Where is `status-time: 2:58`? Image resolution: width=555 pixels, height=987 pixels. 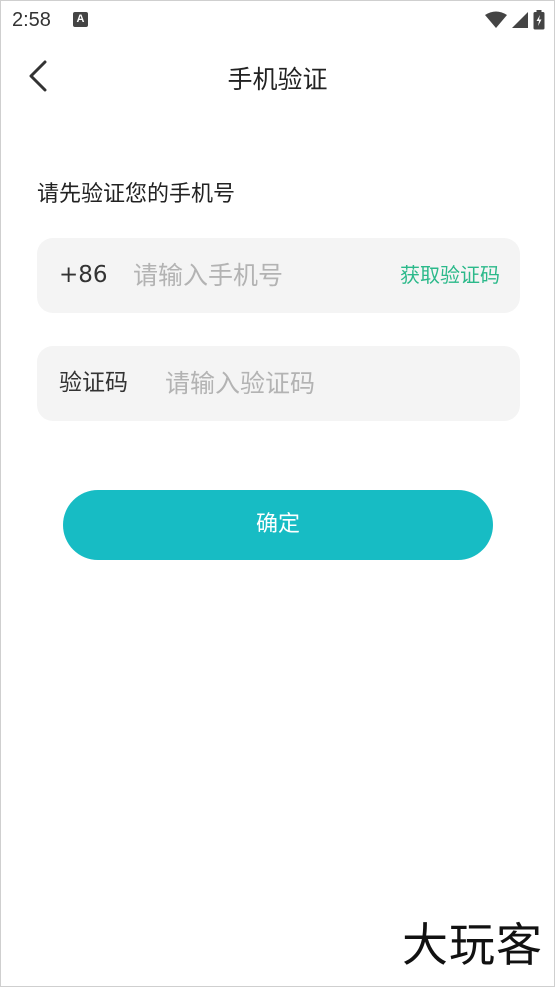 status-time: 2:58 is located at coordinates (31, 20).